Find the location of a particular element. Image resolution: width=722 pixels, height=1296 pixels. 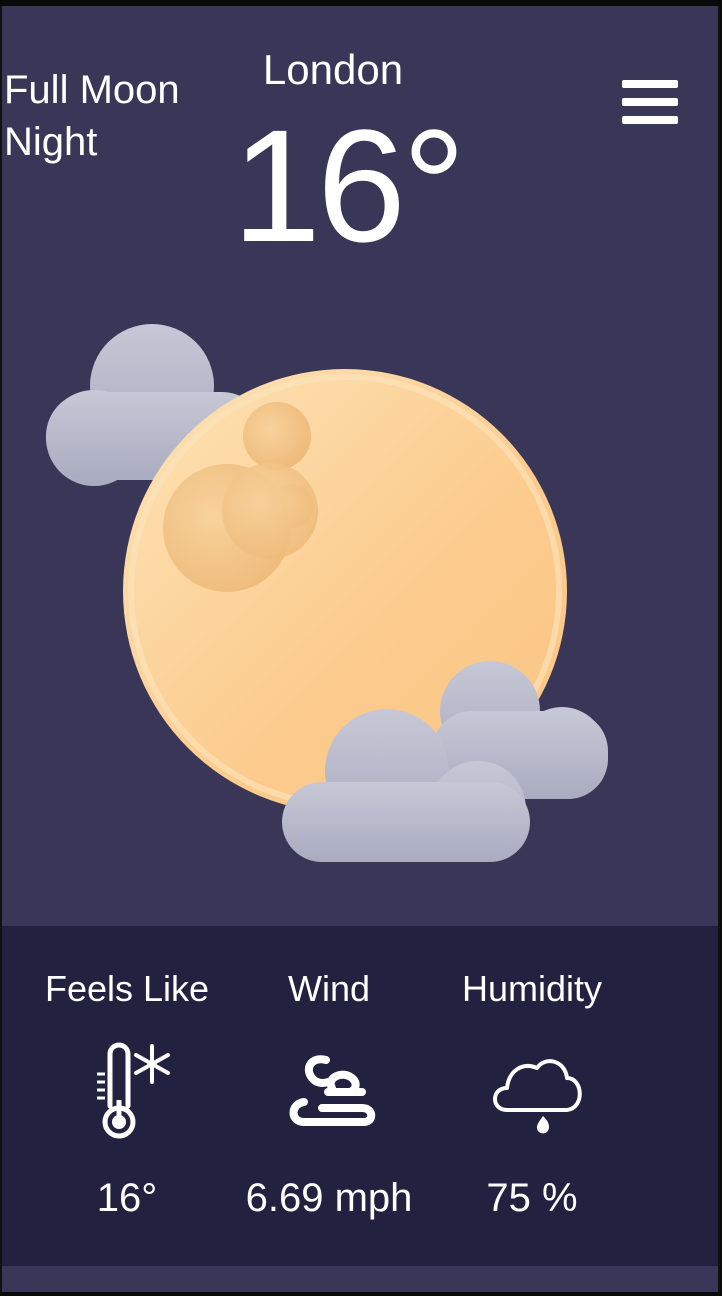

thermometer-snowflake-icon is located at coordinates (133, 1090).